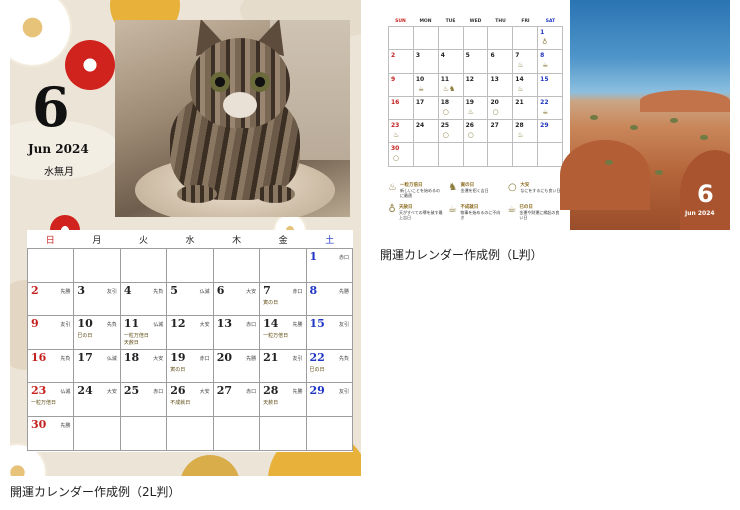 The image size is (740, 510). What do you see at coordinates (317, 369) in the screenshot?
I see `lucky-day-label: 巳の日` at bounding box center [317, 369].